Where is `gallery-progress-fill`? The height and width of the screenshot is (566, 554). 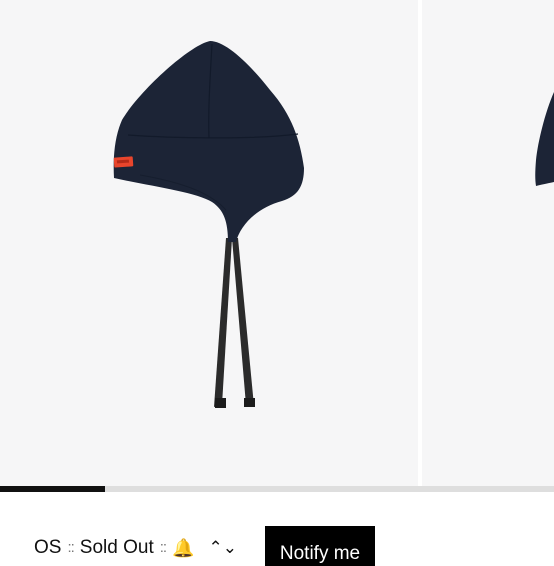 gallery-progress-fill is located at coordinates (53, 489).